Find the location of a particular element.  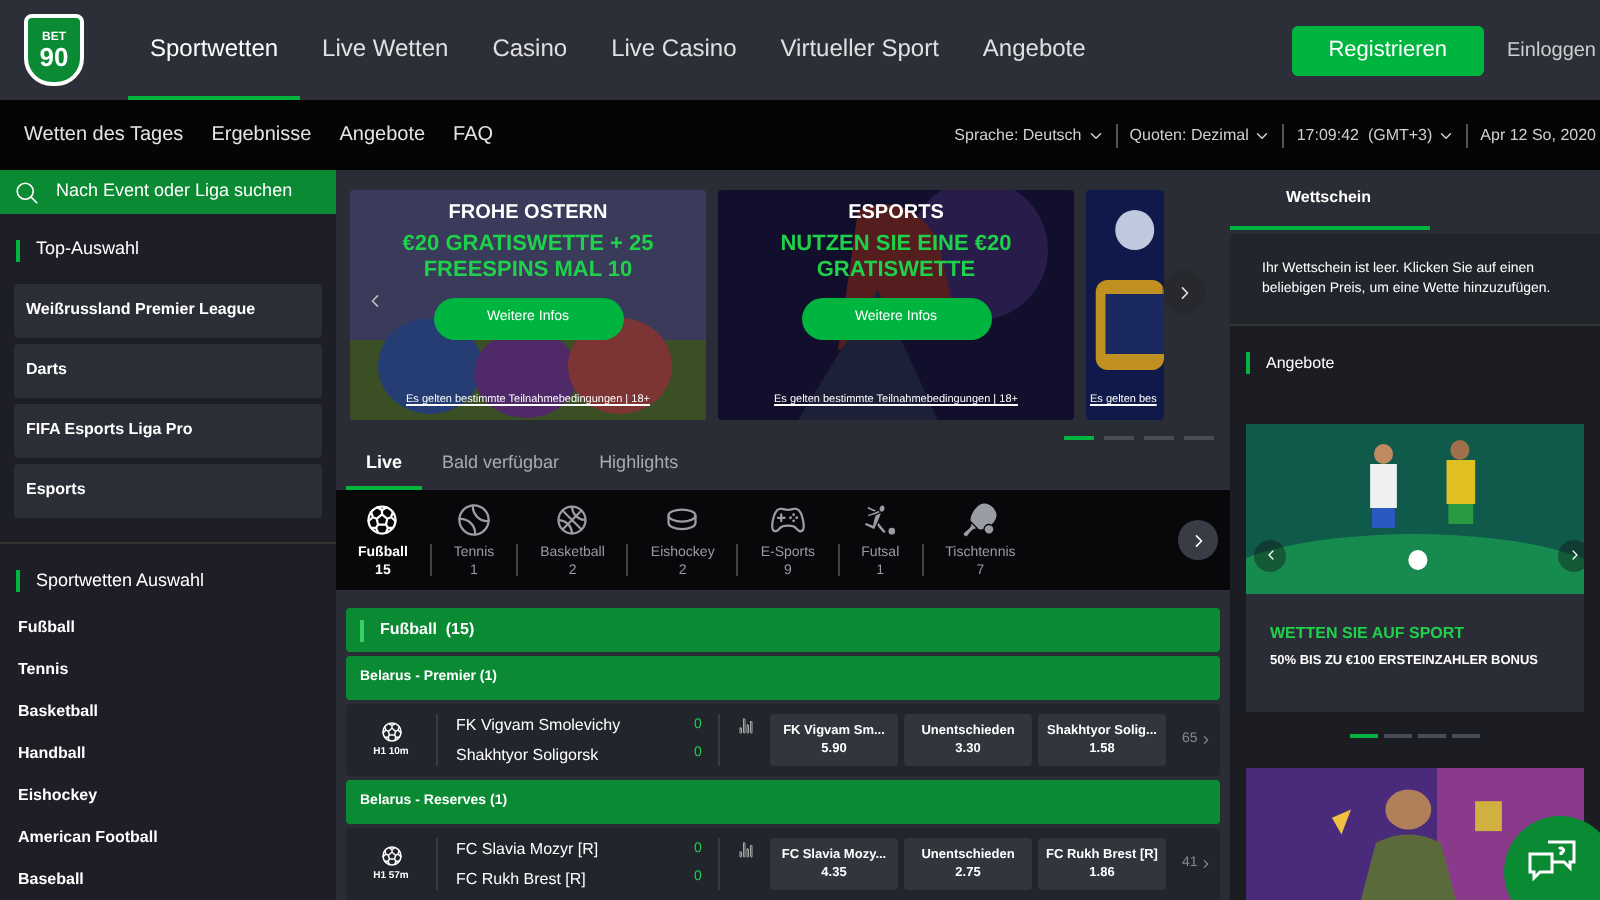

team-name: FC Rukh Brest [R] is located at coordinates (522, 879).